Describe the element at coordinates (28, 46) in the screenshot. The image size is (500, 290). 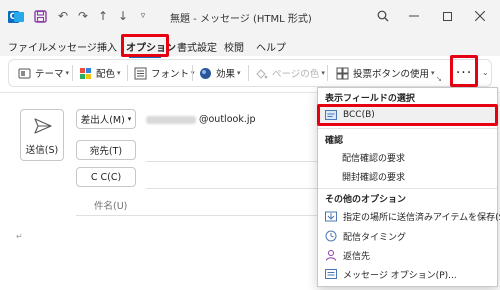
I see `tab-file: ファイル` at that location.